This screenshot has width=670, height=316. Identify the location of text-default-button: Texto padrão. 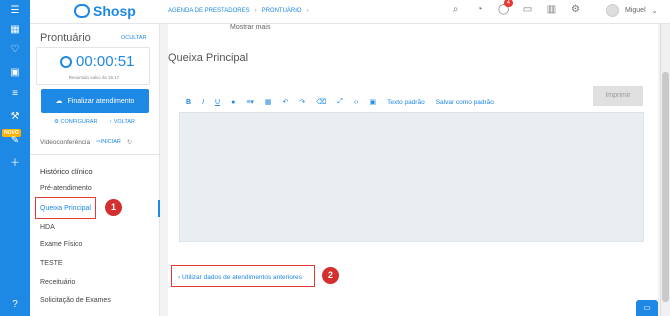
(406, 102).